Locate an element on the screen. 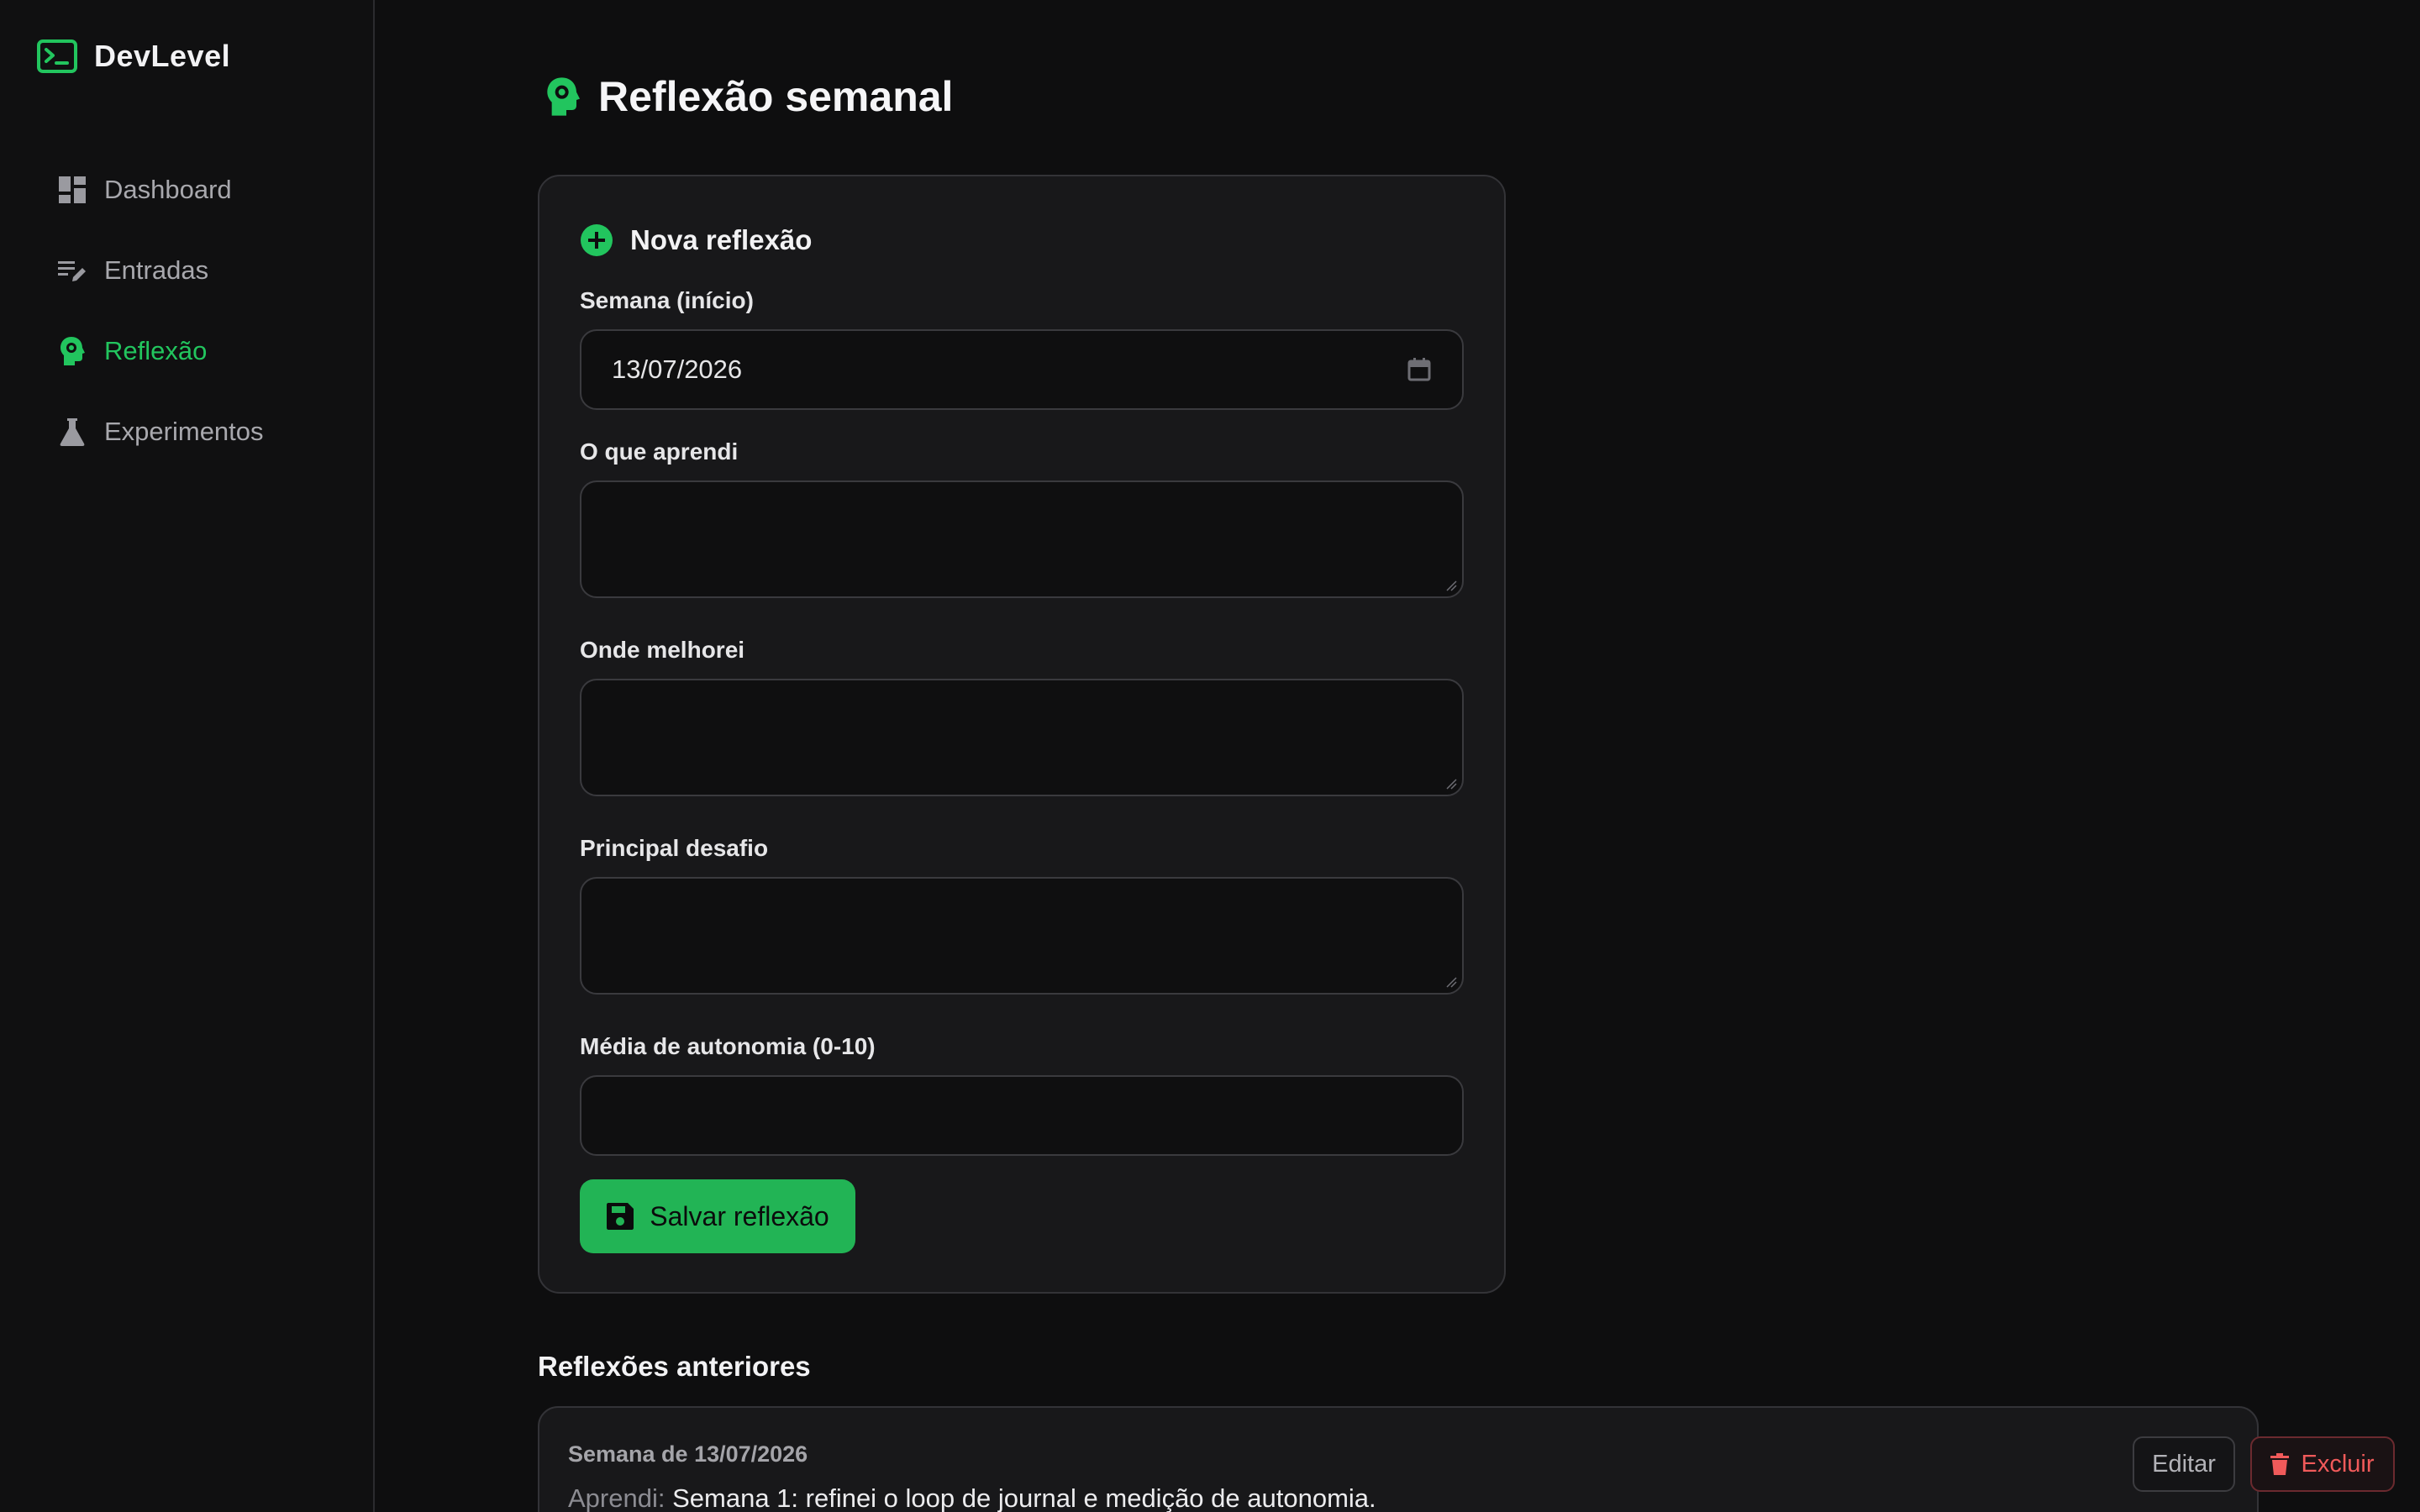  edit-list-icon is located at coordinates (72, 270).